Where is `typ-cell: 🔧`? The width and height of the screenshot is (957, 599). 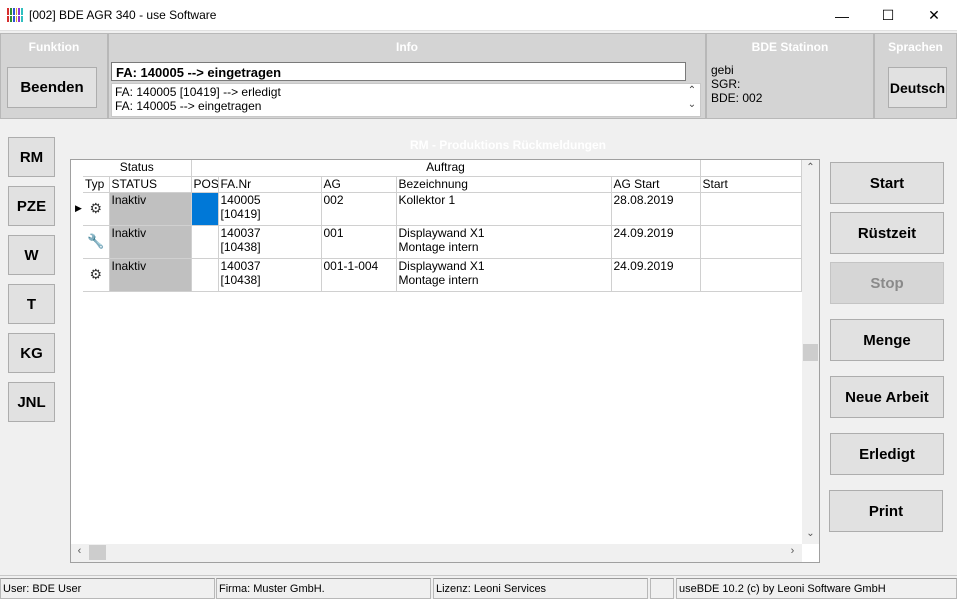 typ-cell: 🔧 is located at coordinates (96, 242).